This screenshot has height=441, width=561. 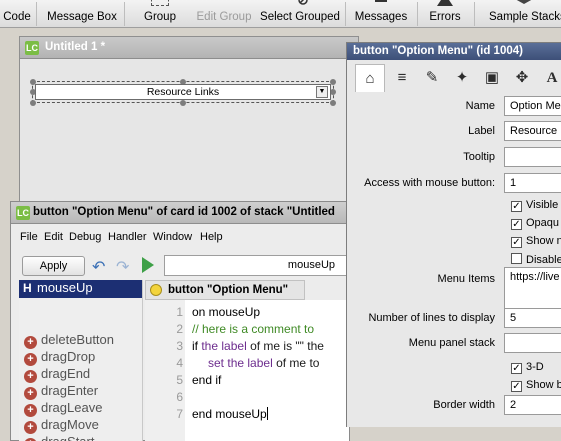 I want to click on option-menu-button: Resource Links ▼, so click(x=183, y=92).